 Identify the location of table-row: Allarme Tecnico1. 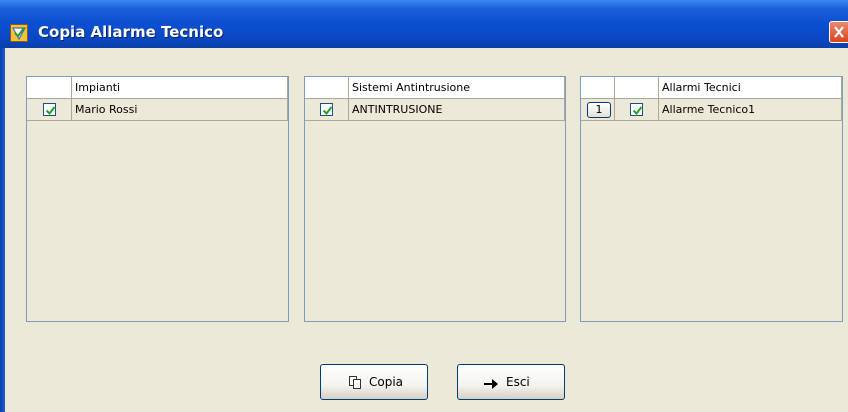
(750, 110).